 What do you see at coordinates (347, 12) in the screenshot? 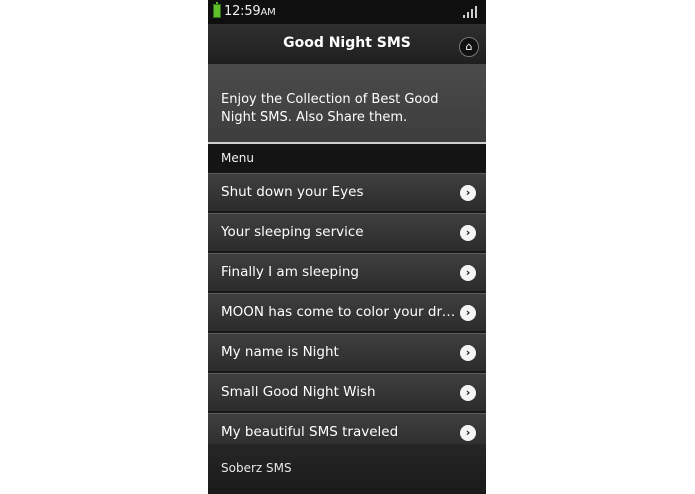
I see `status-bar: 12:59AM` at bounding box center [347, 12].